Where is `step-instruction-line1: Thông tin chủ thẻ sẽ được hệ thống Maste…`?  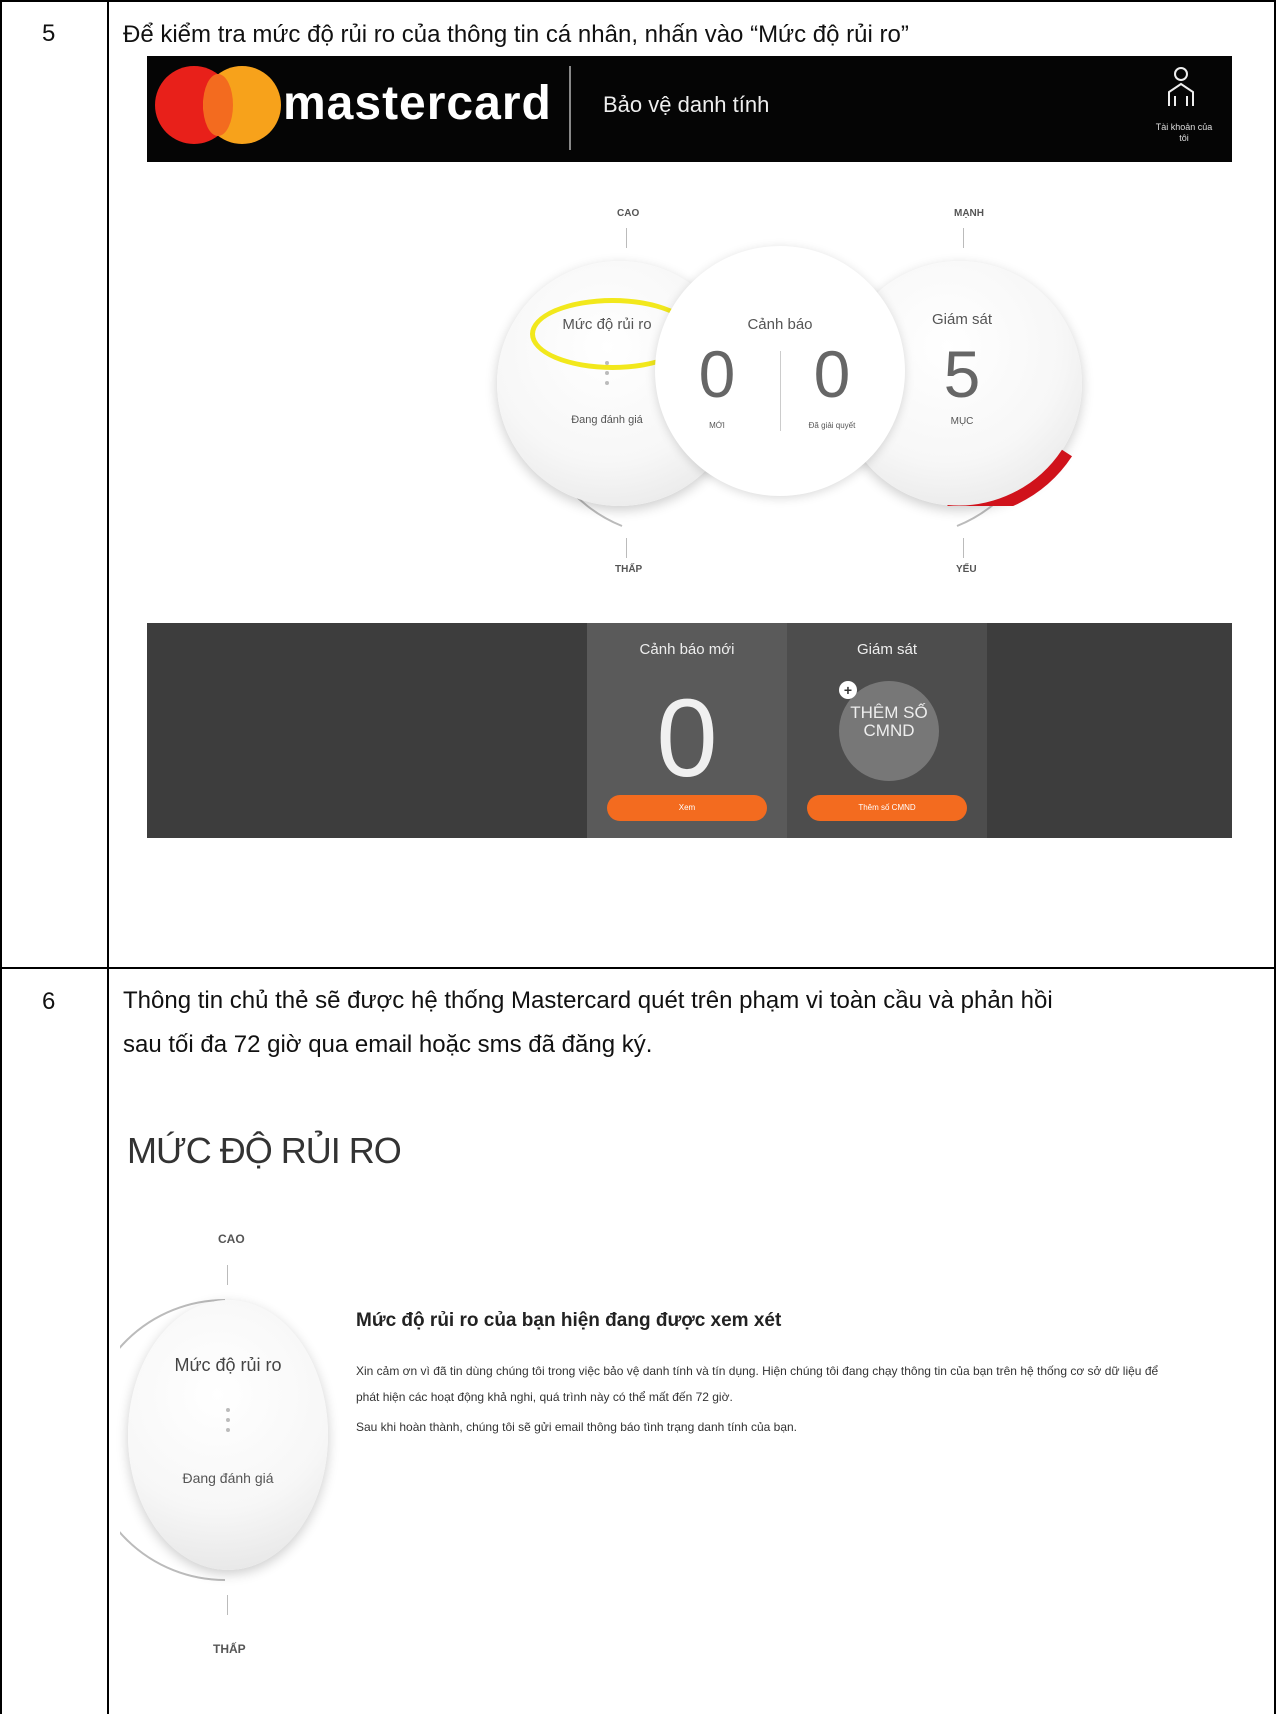
step-instruction-line1: Thông tin chủ thẻ sẽ được hệ thống Maste… is located at coordinates (588, 1000).